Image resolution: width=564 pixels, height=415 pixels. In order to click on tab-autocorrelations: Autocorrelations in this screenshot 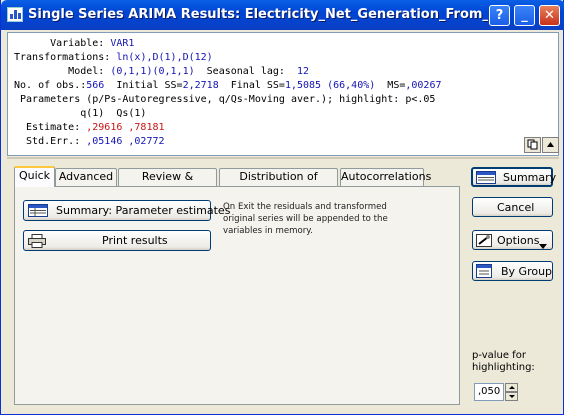, I will do `click(385, 177)`.